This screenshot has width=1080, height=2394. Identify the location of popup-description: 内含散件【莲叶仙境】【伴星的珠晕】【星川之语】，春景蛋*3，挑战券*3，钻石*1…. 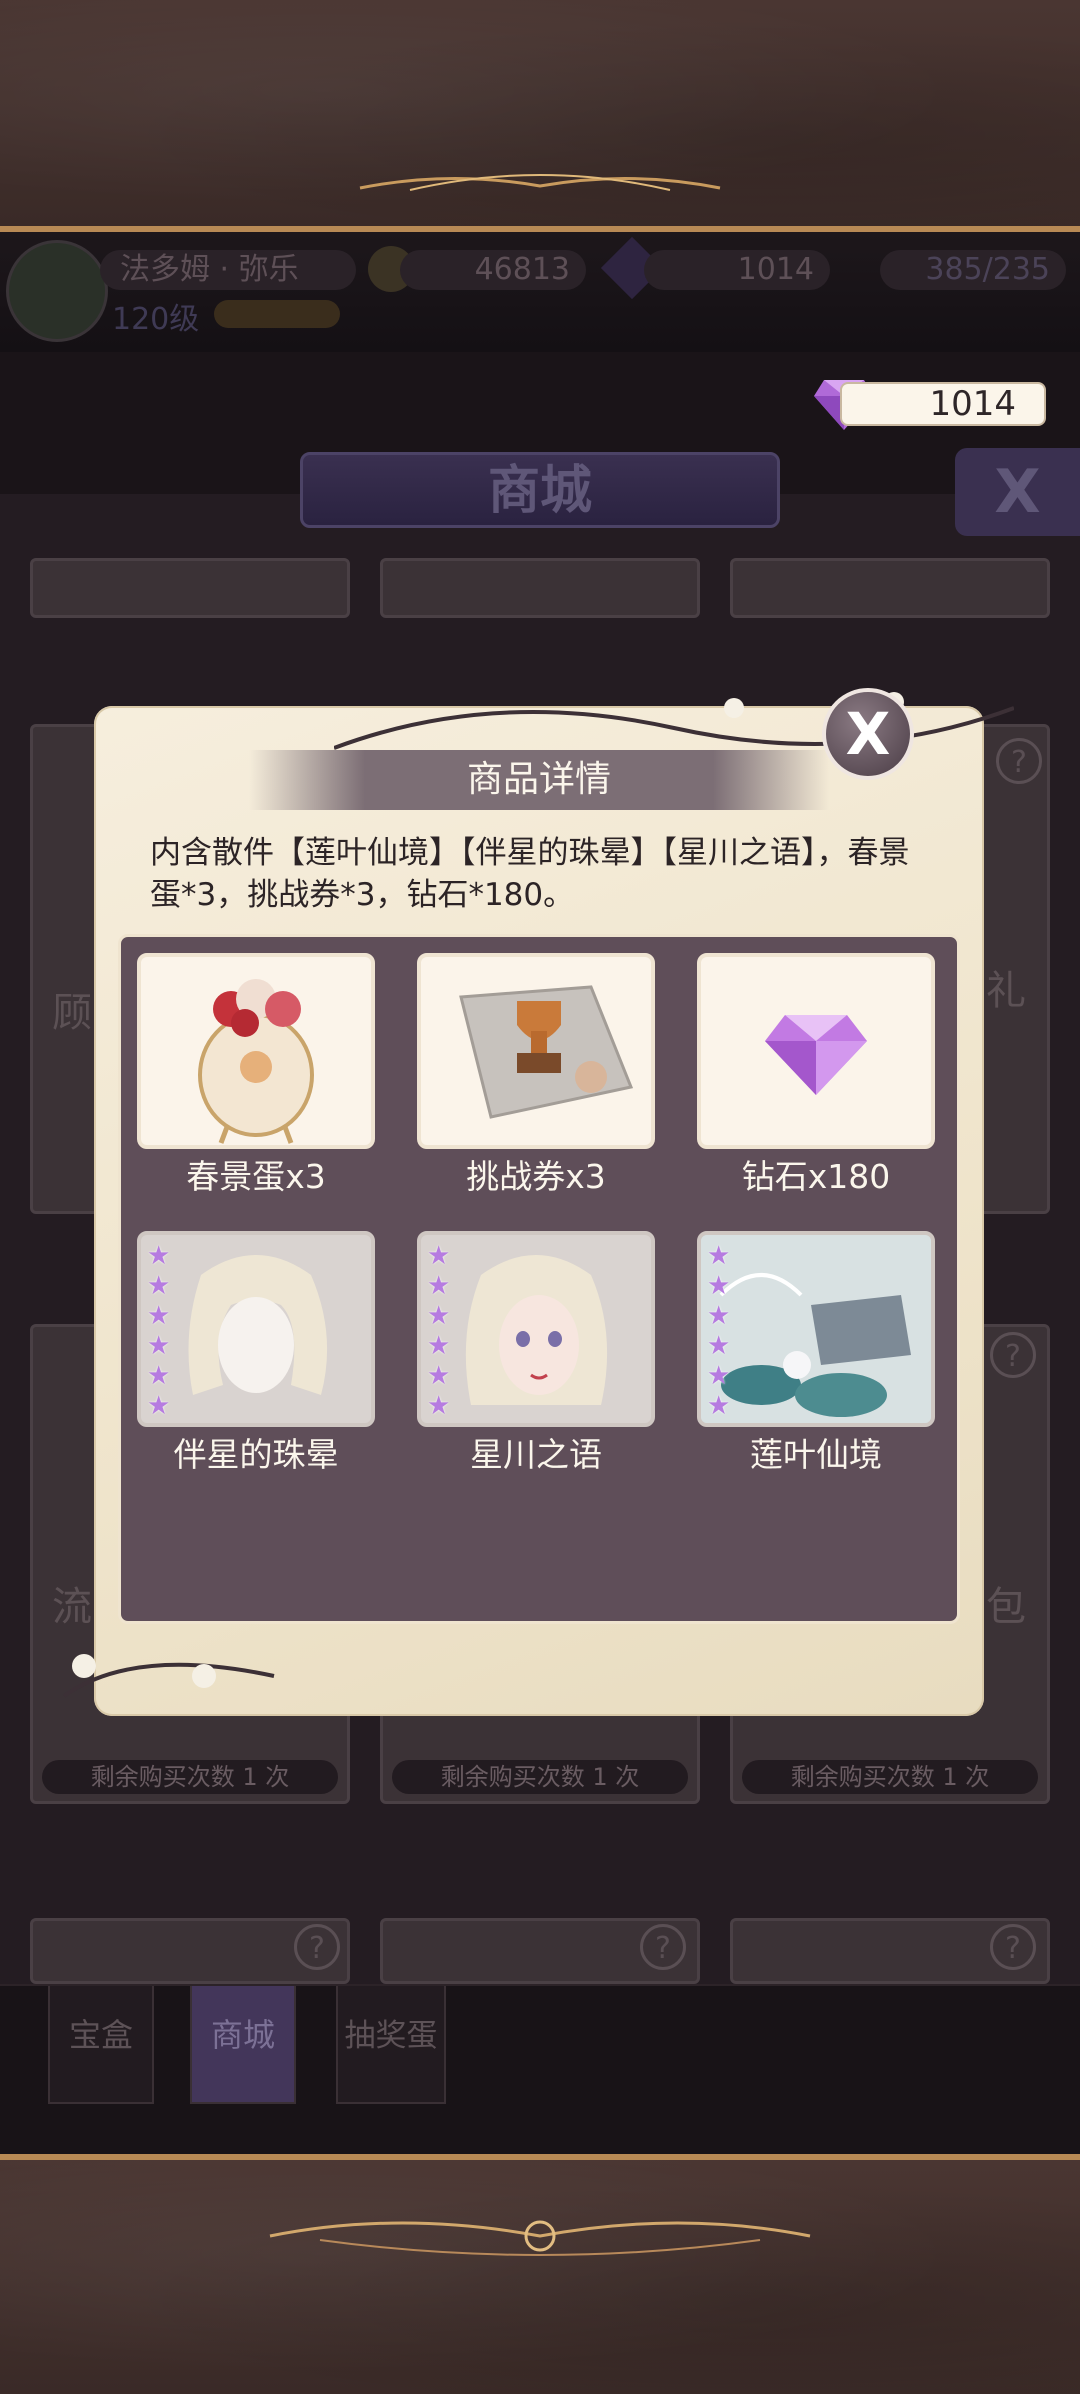
(530, 874).